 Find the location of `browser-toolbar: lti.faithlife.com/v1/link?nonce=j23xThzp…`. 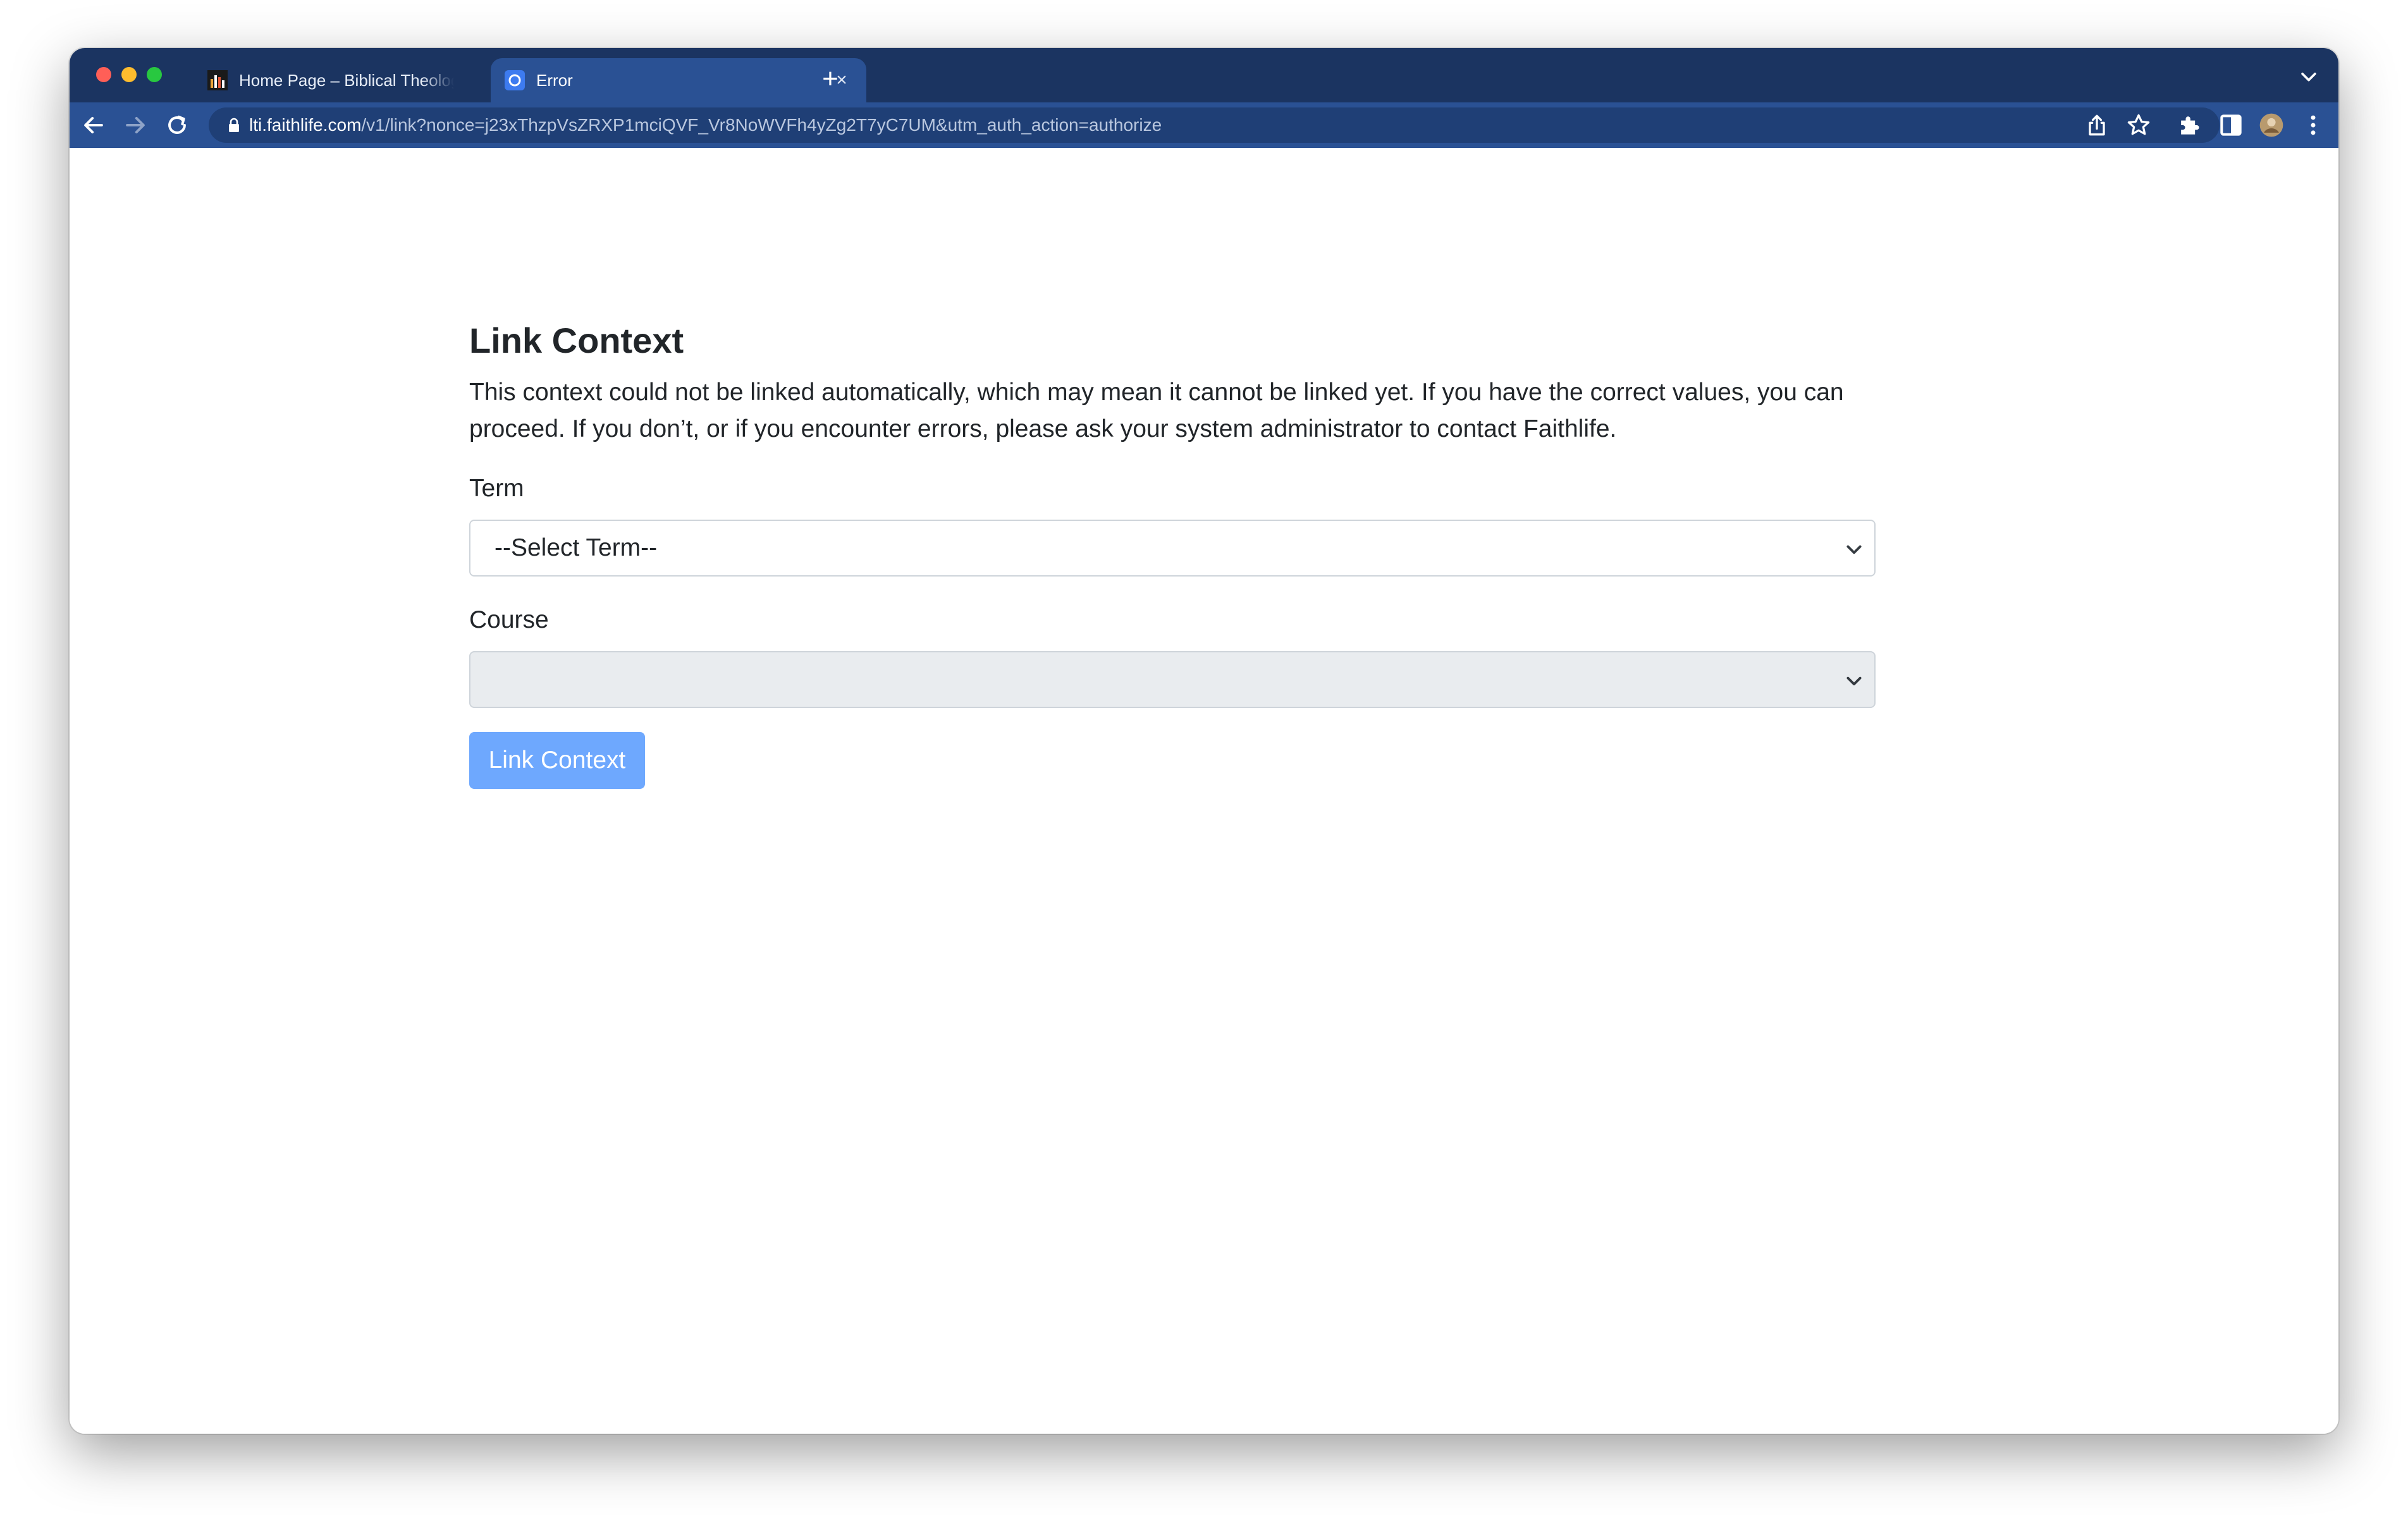

browser-toolbar: lti.faithlife.com/v1/link?nonce=j23xThzp… is located at coordinates (1204, 125).